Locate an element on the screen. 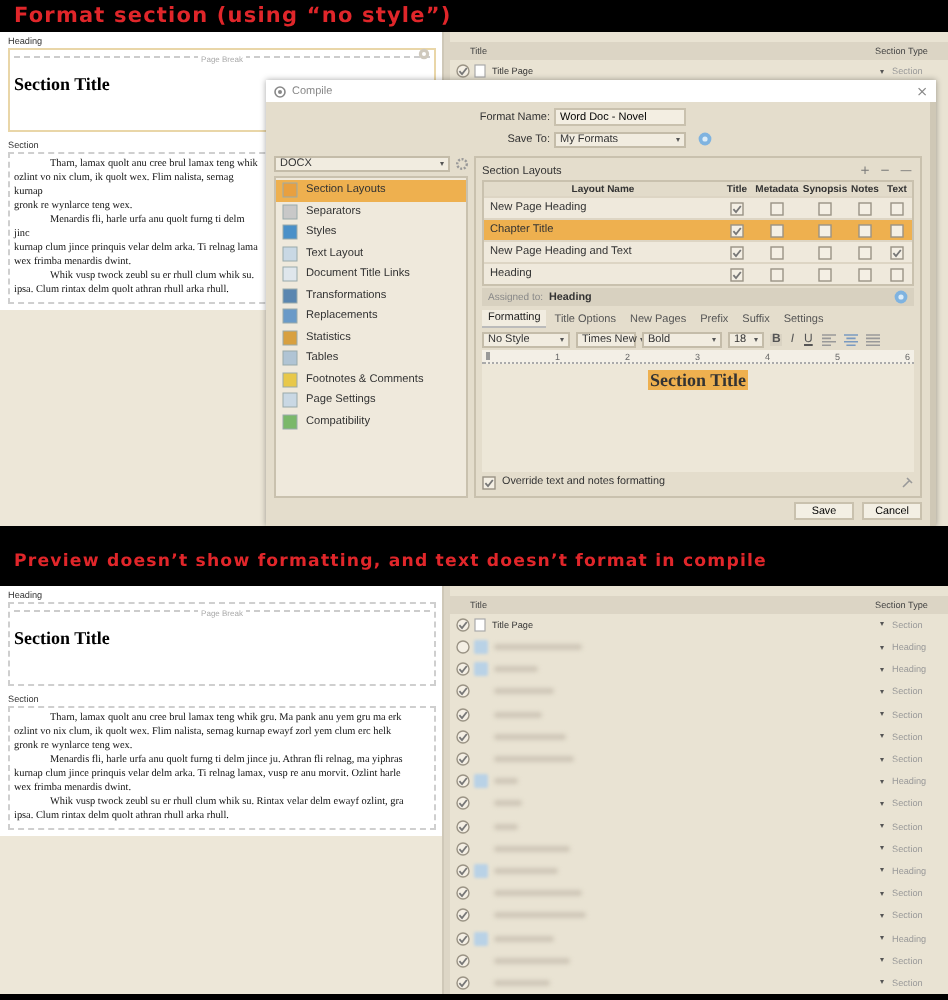 The width and height of the screenshot is (948, 1000). align-left-icon is located at coordinates (829, 339).